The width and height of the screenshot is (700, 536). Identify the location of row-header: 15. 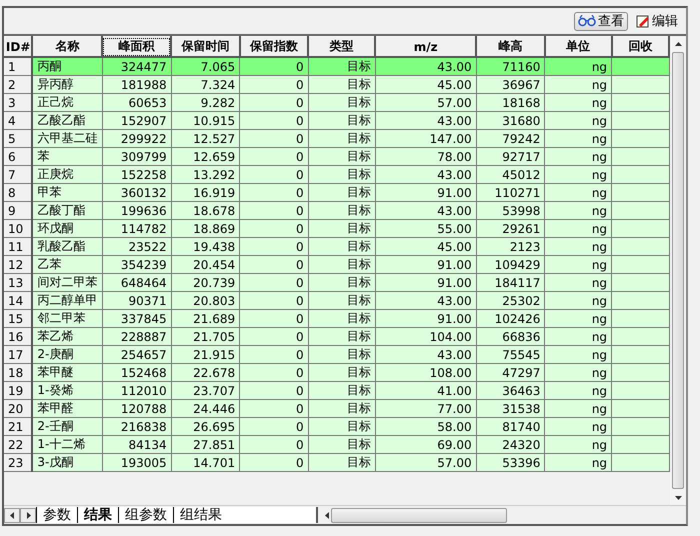
(18, 319).